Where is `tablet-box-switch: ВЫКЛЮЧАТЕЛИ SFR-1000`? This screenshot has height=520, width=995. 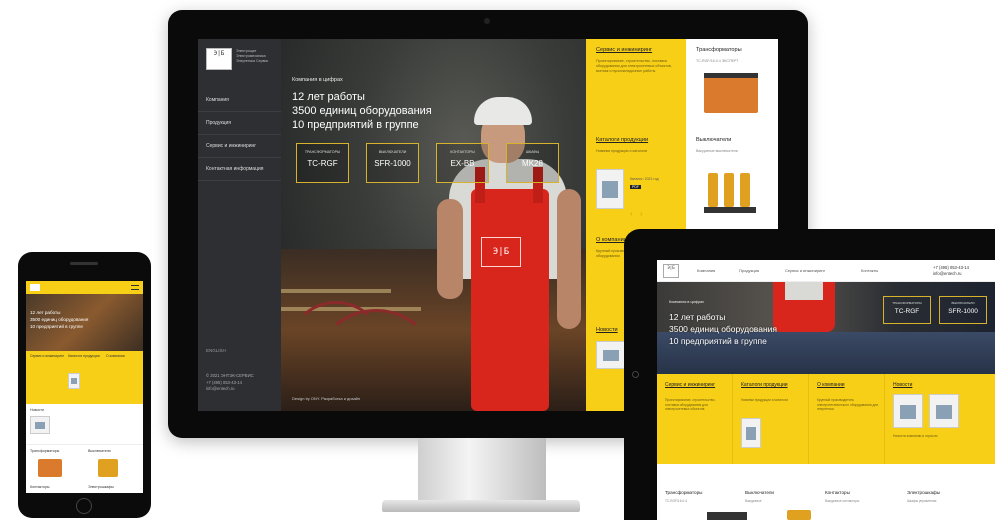 tablet-box-switch: ВЫКЛЮЧАТЕЛИ SFR-1000 is located at coordinates (963, 310).